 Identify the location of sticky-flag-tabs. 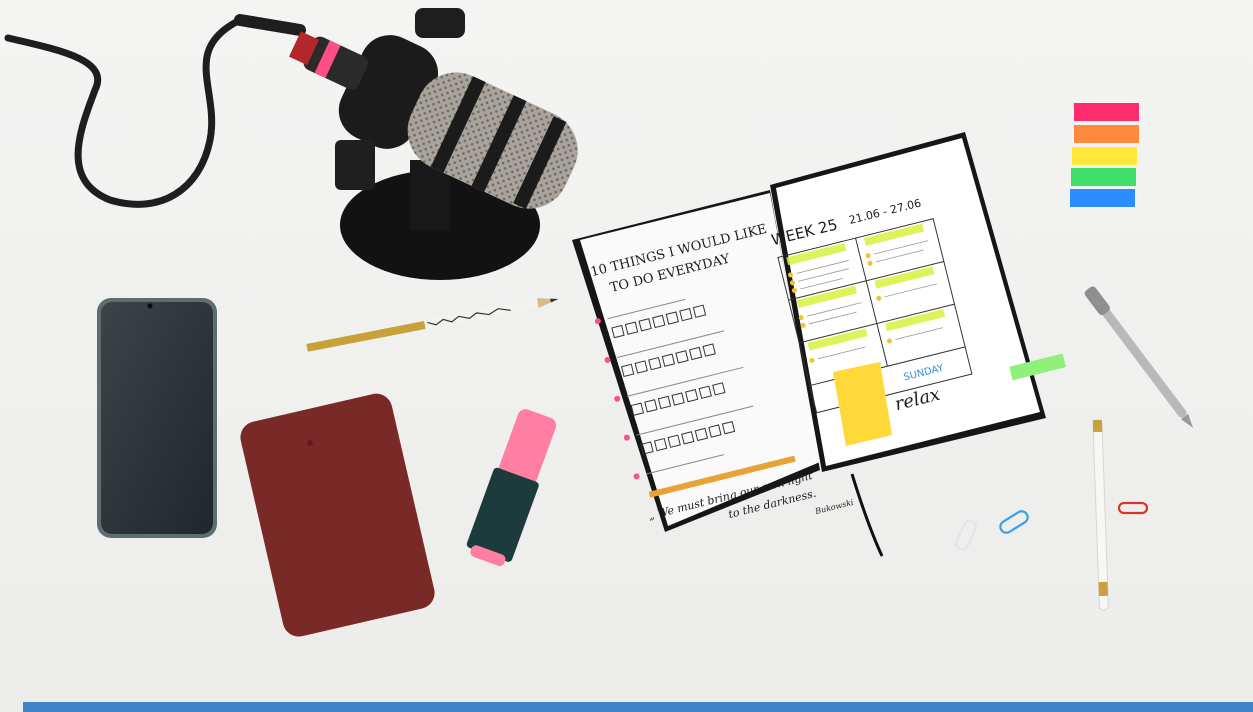
(1104, 155).